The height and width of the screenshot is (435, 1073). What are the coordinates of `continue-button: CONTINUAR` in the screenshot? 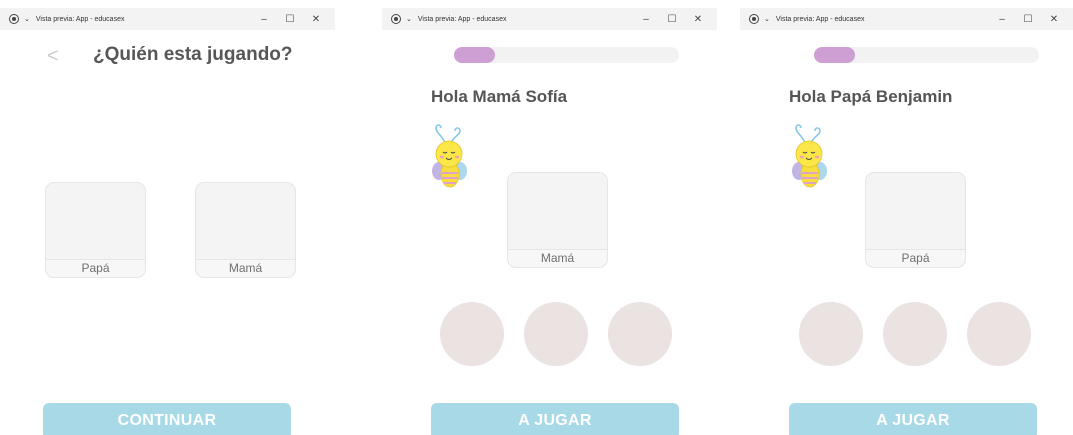 It's located at (167, 419).